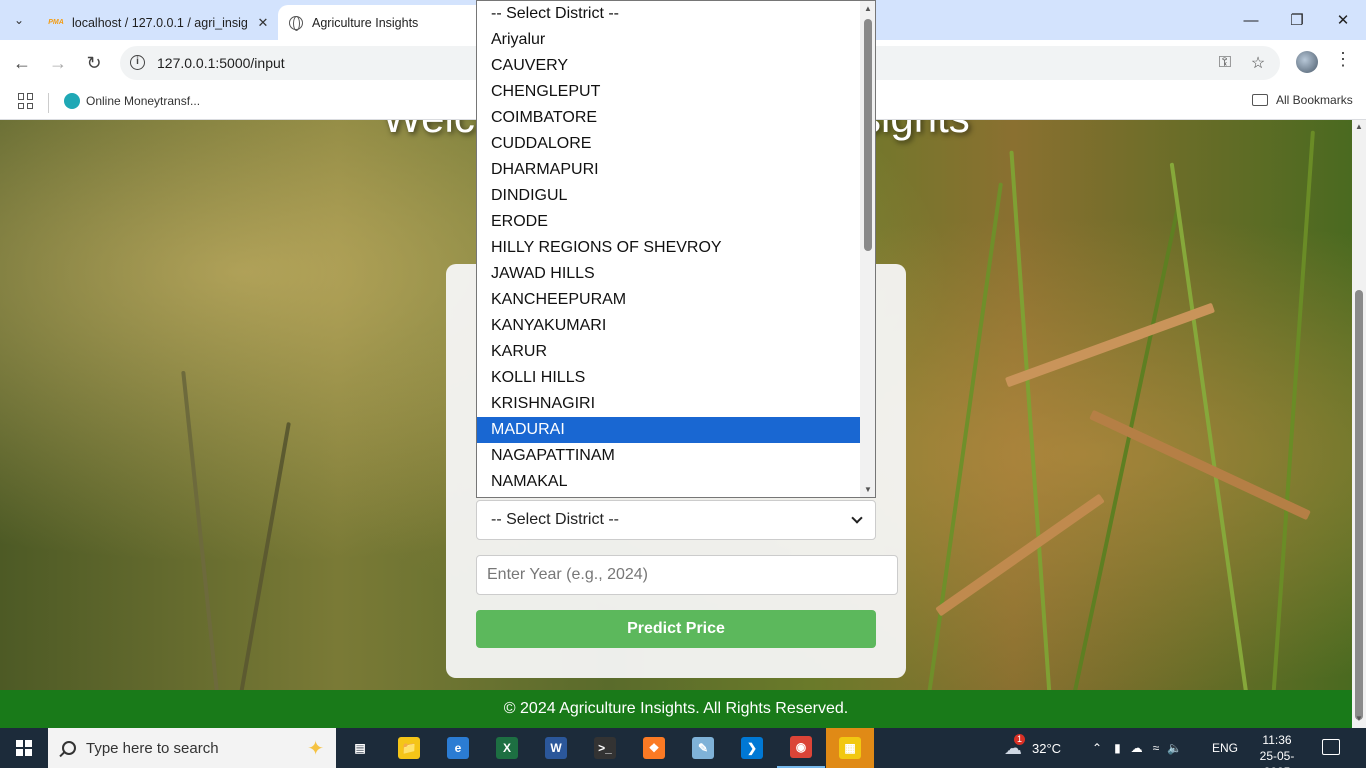 The width and height of the screenshot is (1366, 768). I want to click on terminal-icon: >_, so click(605, 748).